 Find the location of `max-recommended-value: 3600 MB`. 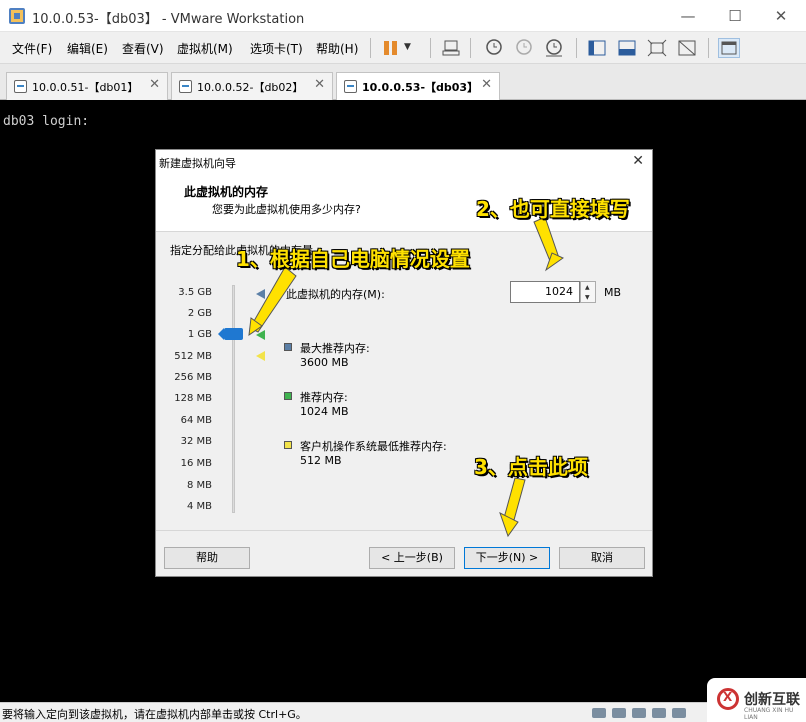

max-recommended-value: 3600 MB is located at coordinates (324, 362).